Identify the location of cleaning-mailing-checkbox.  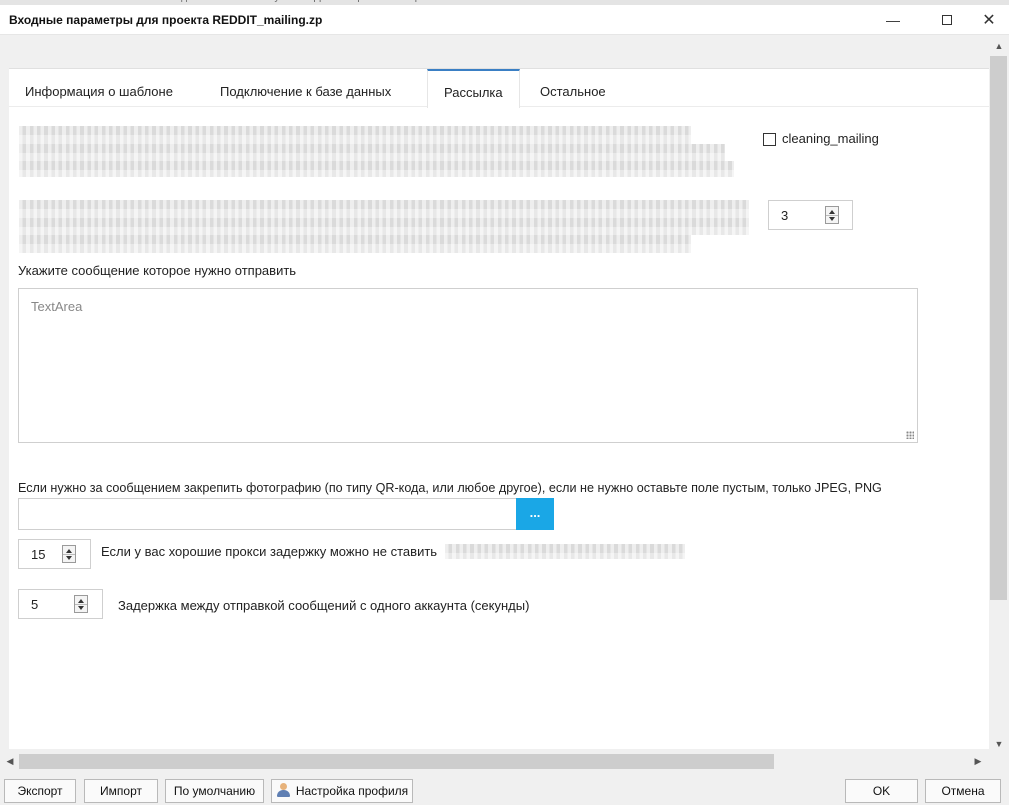
(769, 139).